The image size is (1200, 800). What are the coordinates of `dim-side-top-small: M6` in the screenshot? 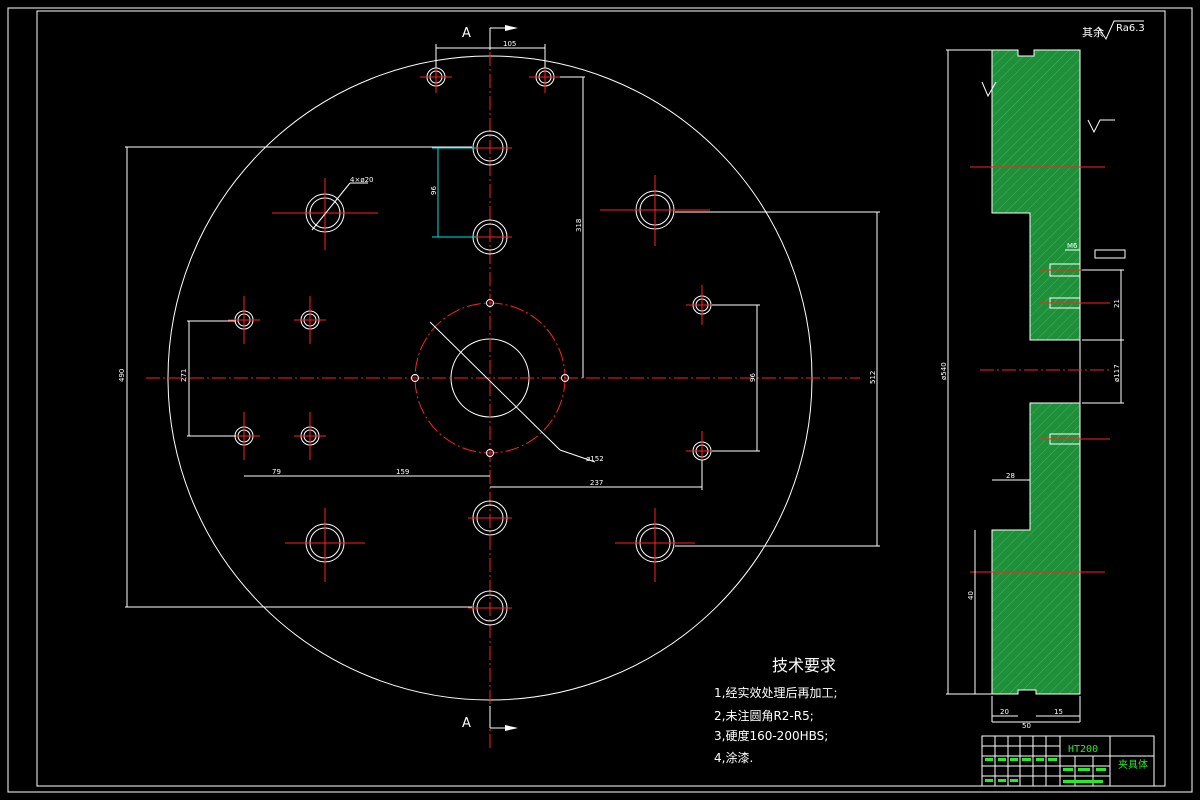 It's located at (1072, 246).